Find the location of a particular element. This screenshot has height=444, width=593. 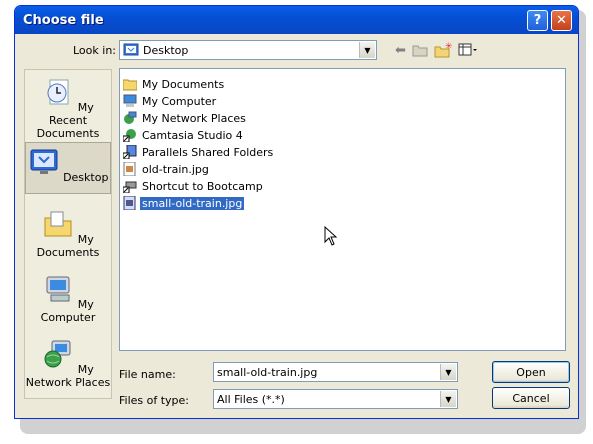

network-places-icon is located at coordinates (57, 354).